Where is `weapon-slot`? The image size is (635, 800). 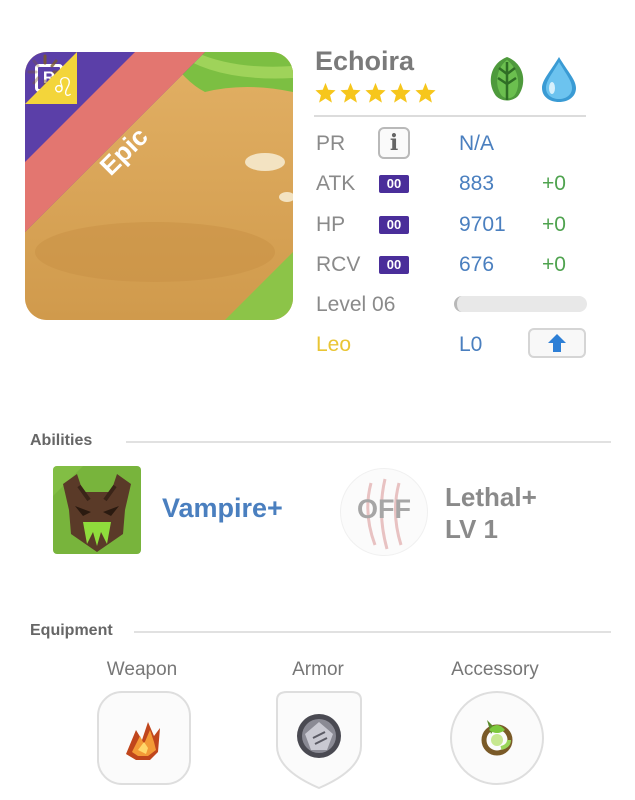
weapon-slot is located at coordinates (144, 740).